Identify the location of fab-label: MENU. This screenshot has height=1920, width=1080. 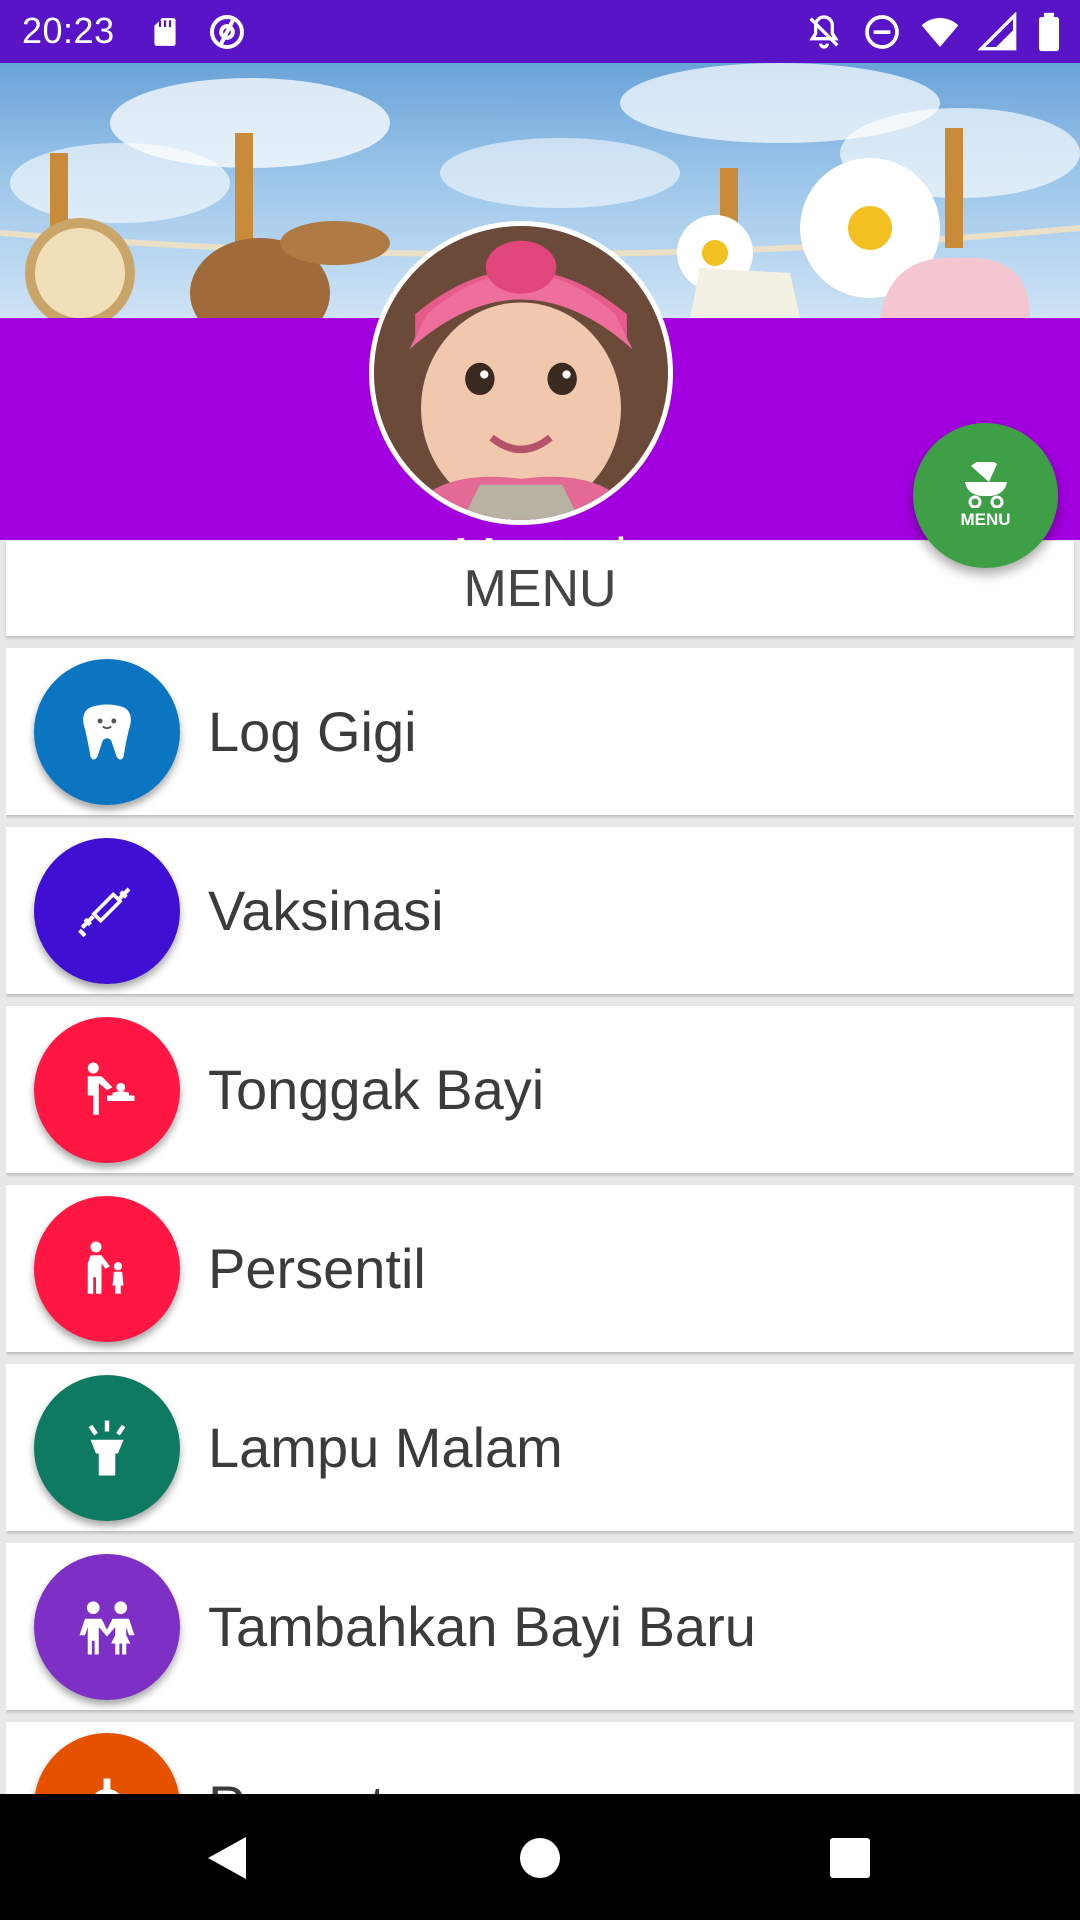
(985, 519).